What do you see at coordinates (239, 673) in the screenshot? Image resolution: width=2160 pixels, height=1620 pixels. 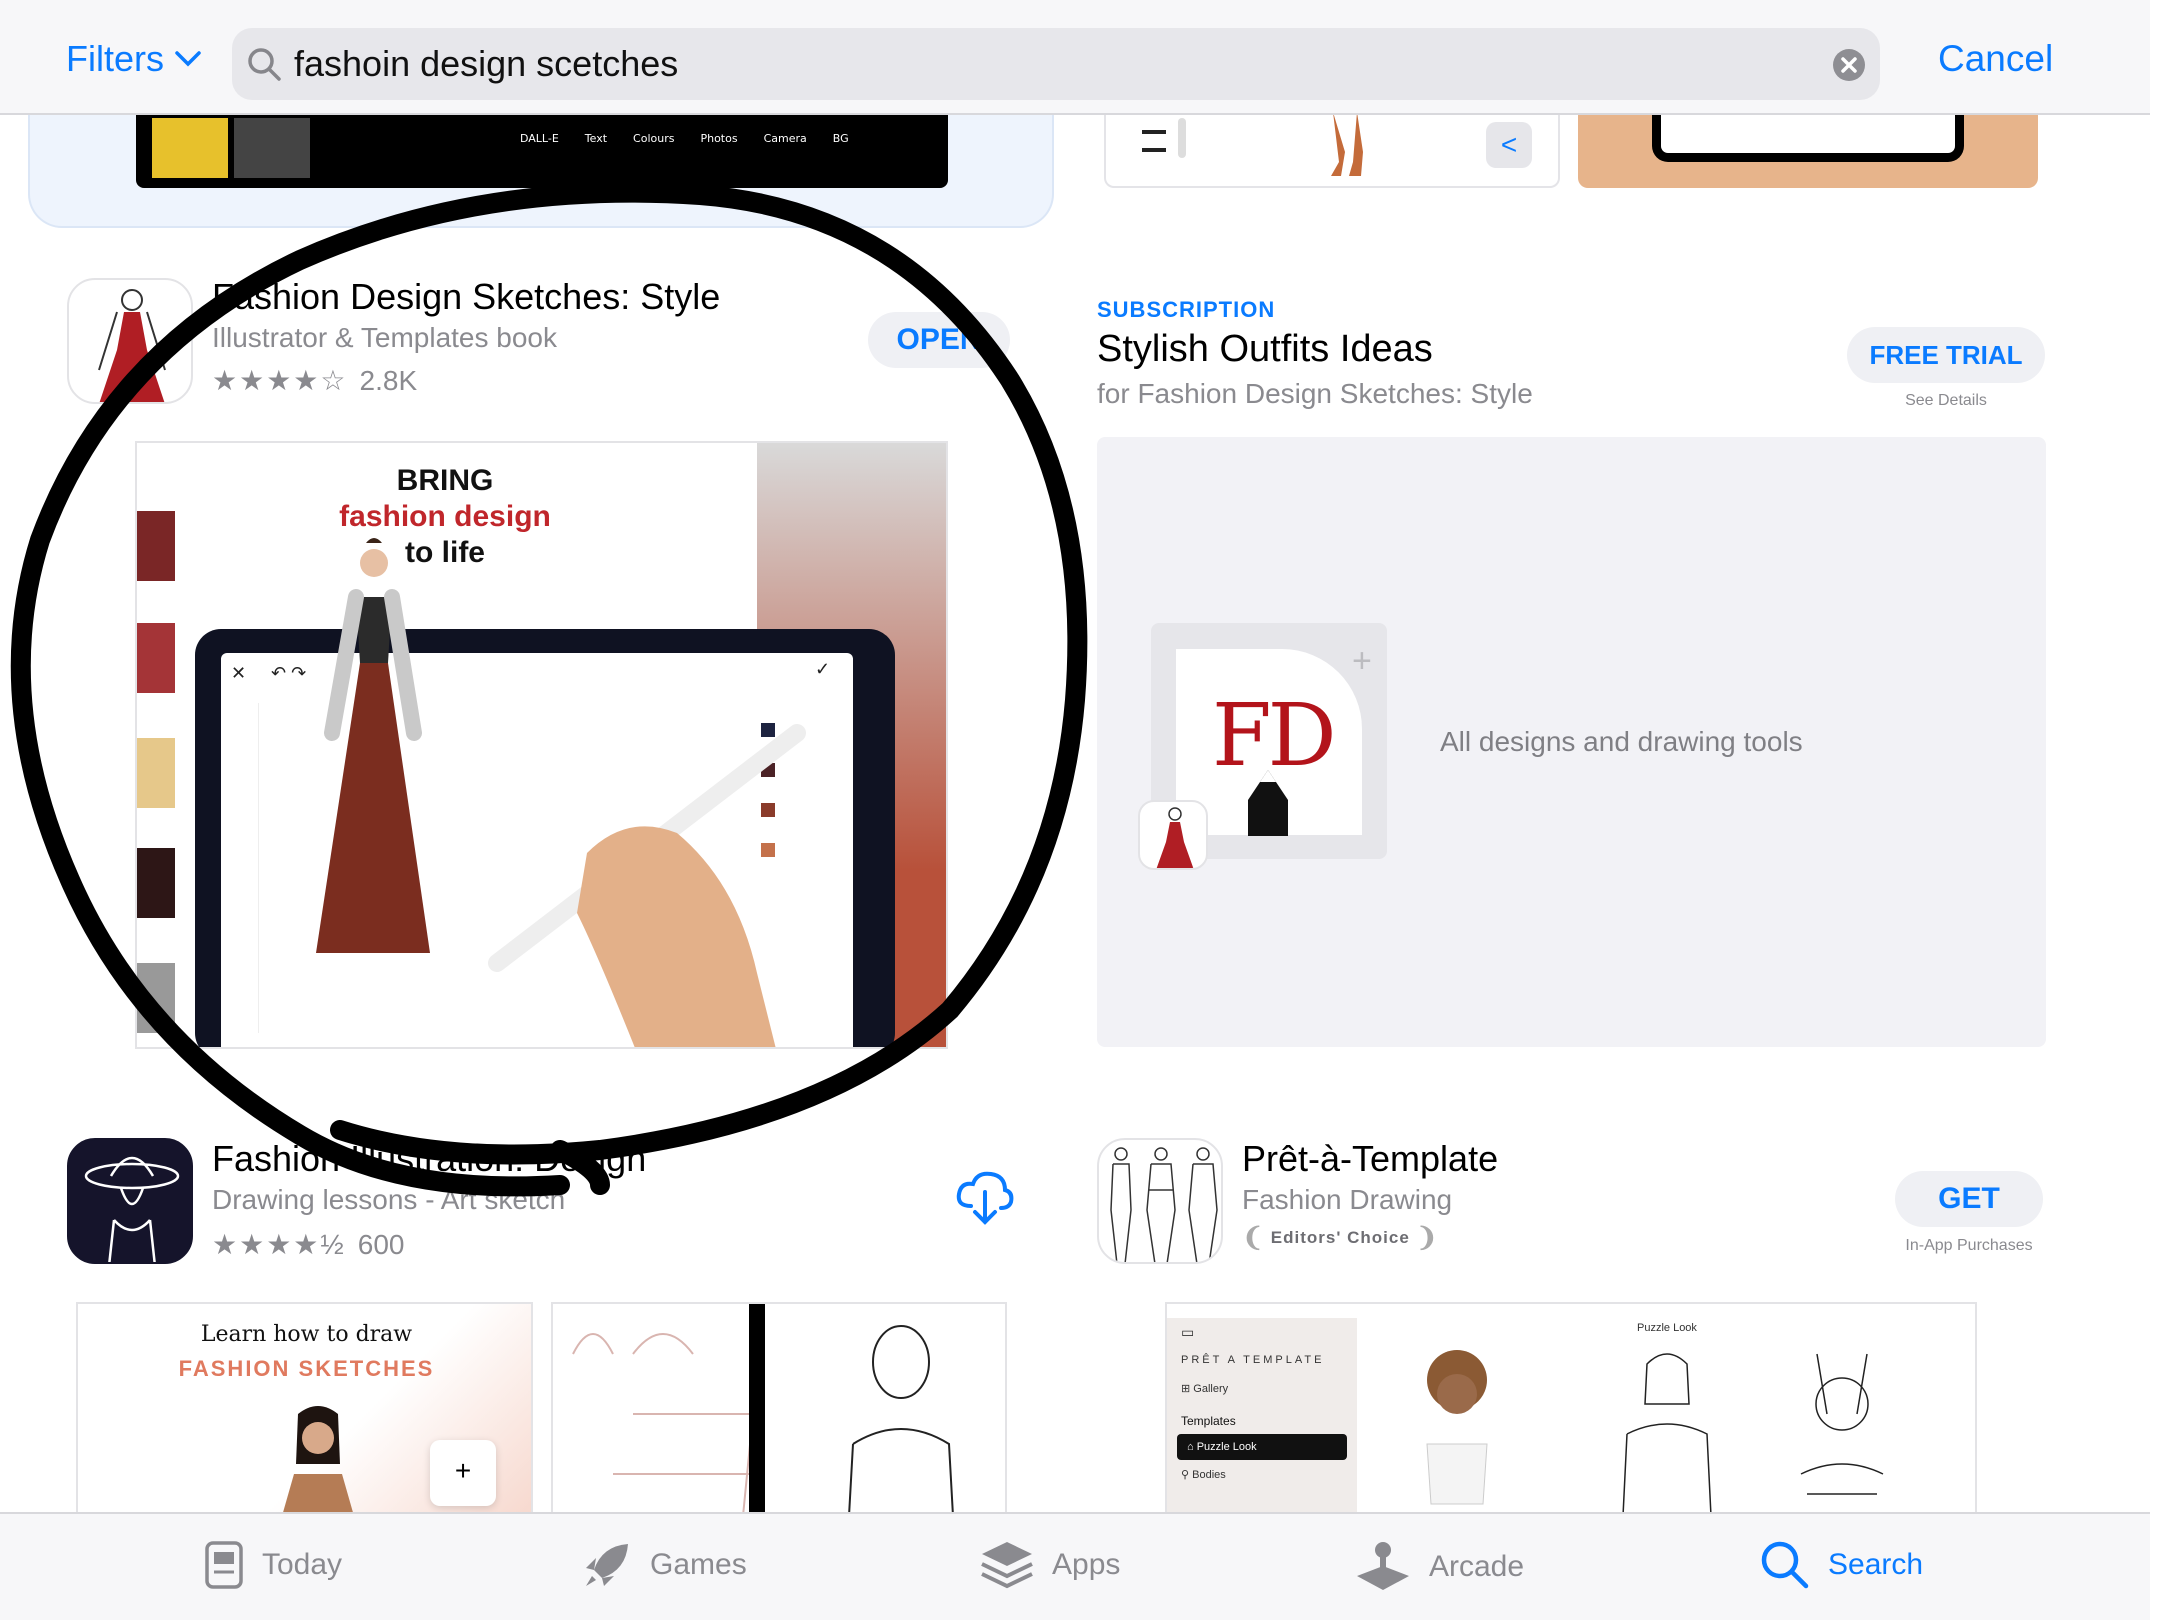 I see `close-icon: ✕` at bounding box center [239, 673].